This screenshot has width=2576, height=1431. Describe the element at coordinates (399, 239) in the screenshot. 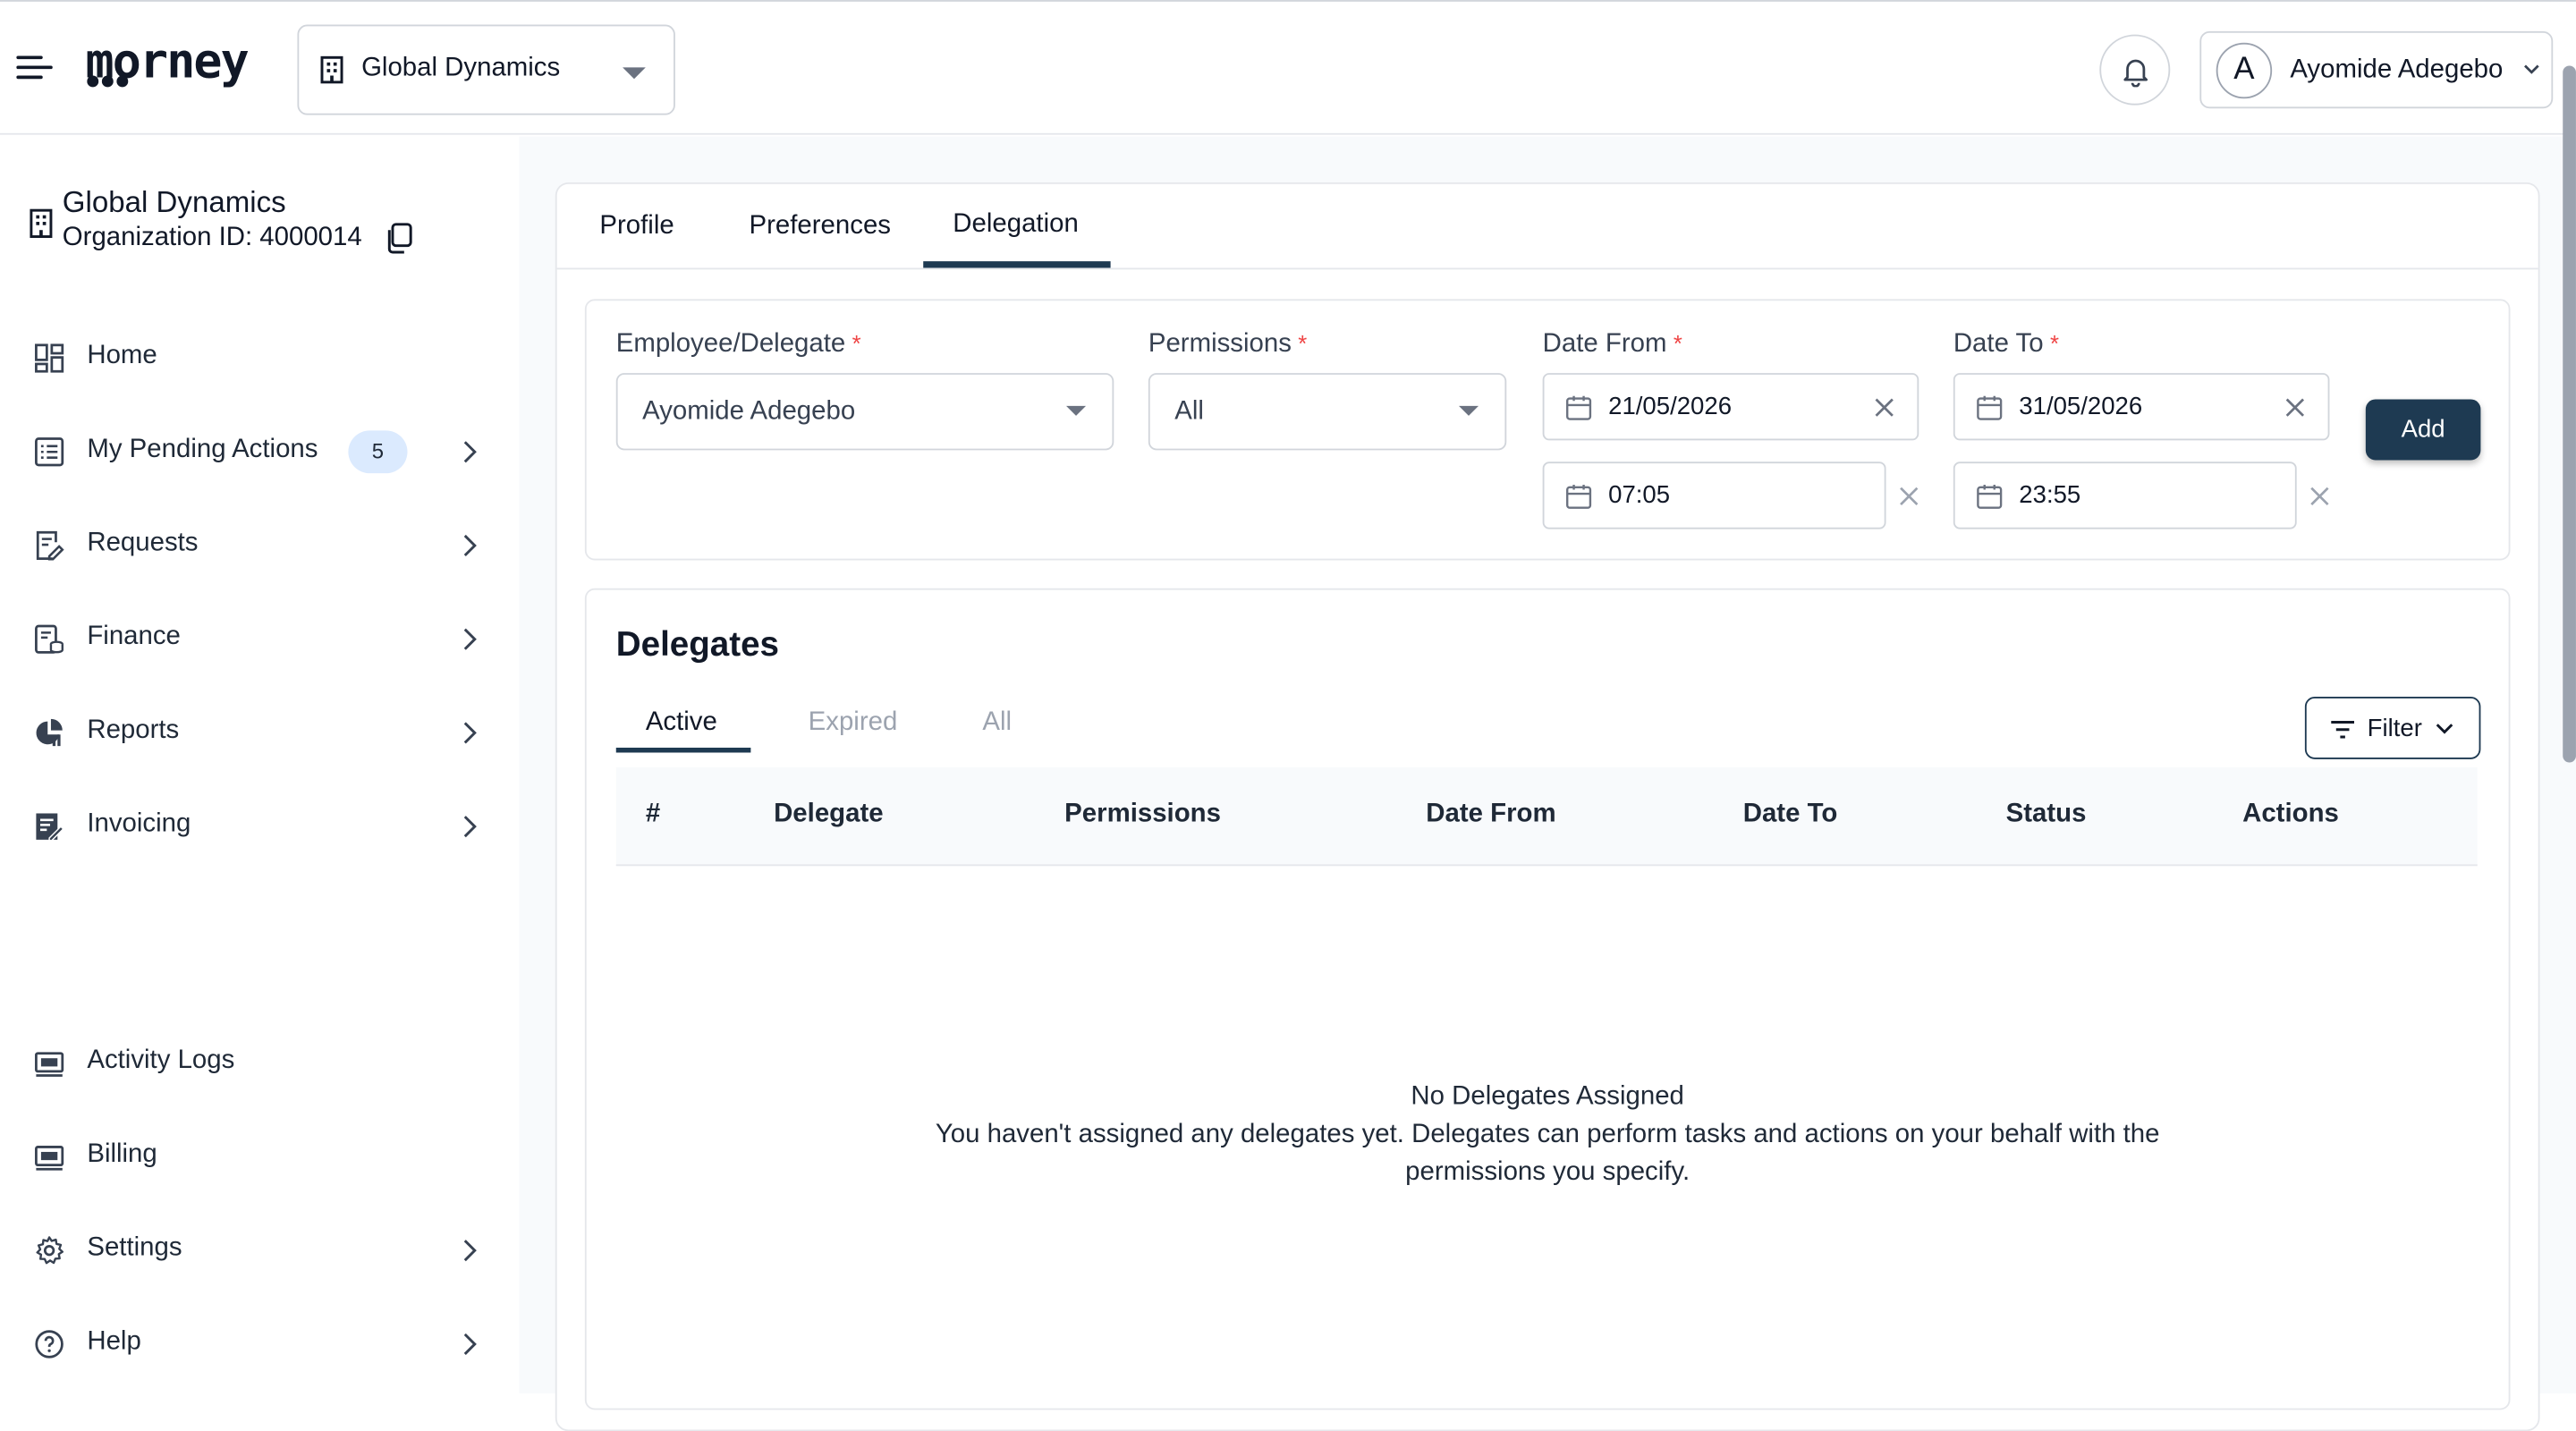

I see `copy-icon` at that location.